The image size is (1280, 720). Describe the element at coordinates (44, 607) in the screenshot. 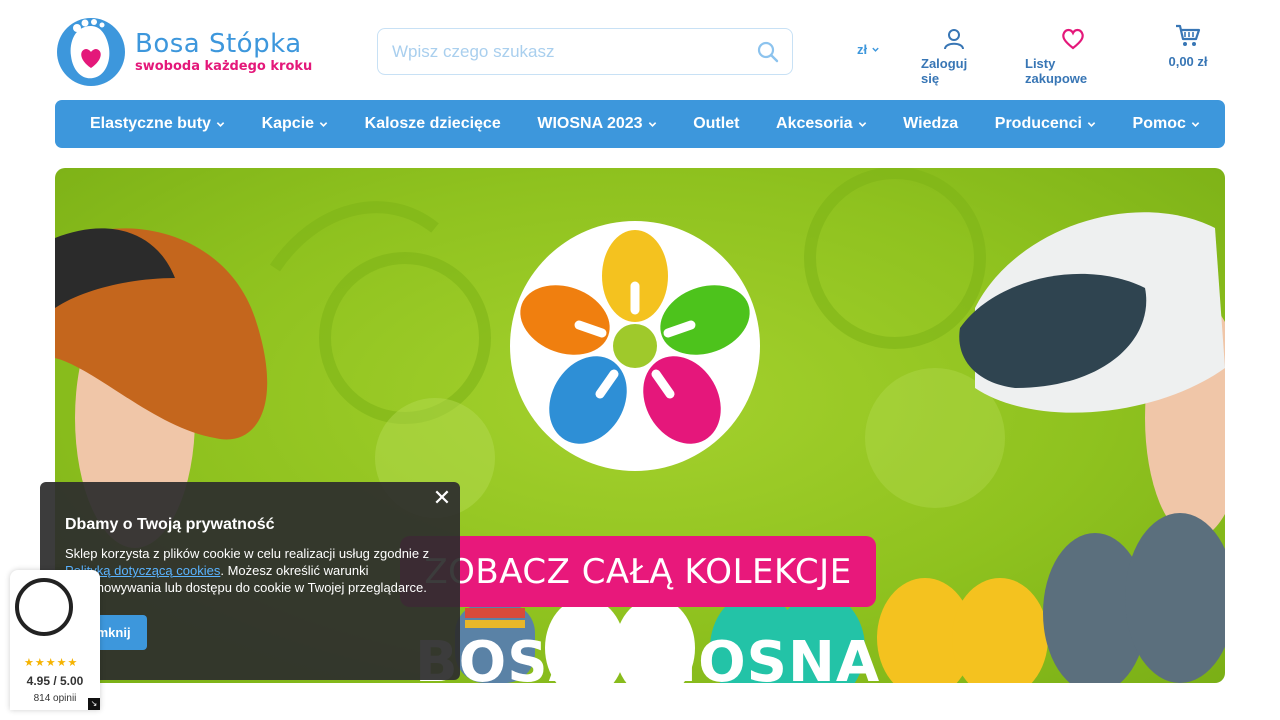

I see `rating-seal-icon` at that location.